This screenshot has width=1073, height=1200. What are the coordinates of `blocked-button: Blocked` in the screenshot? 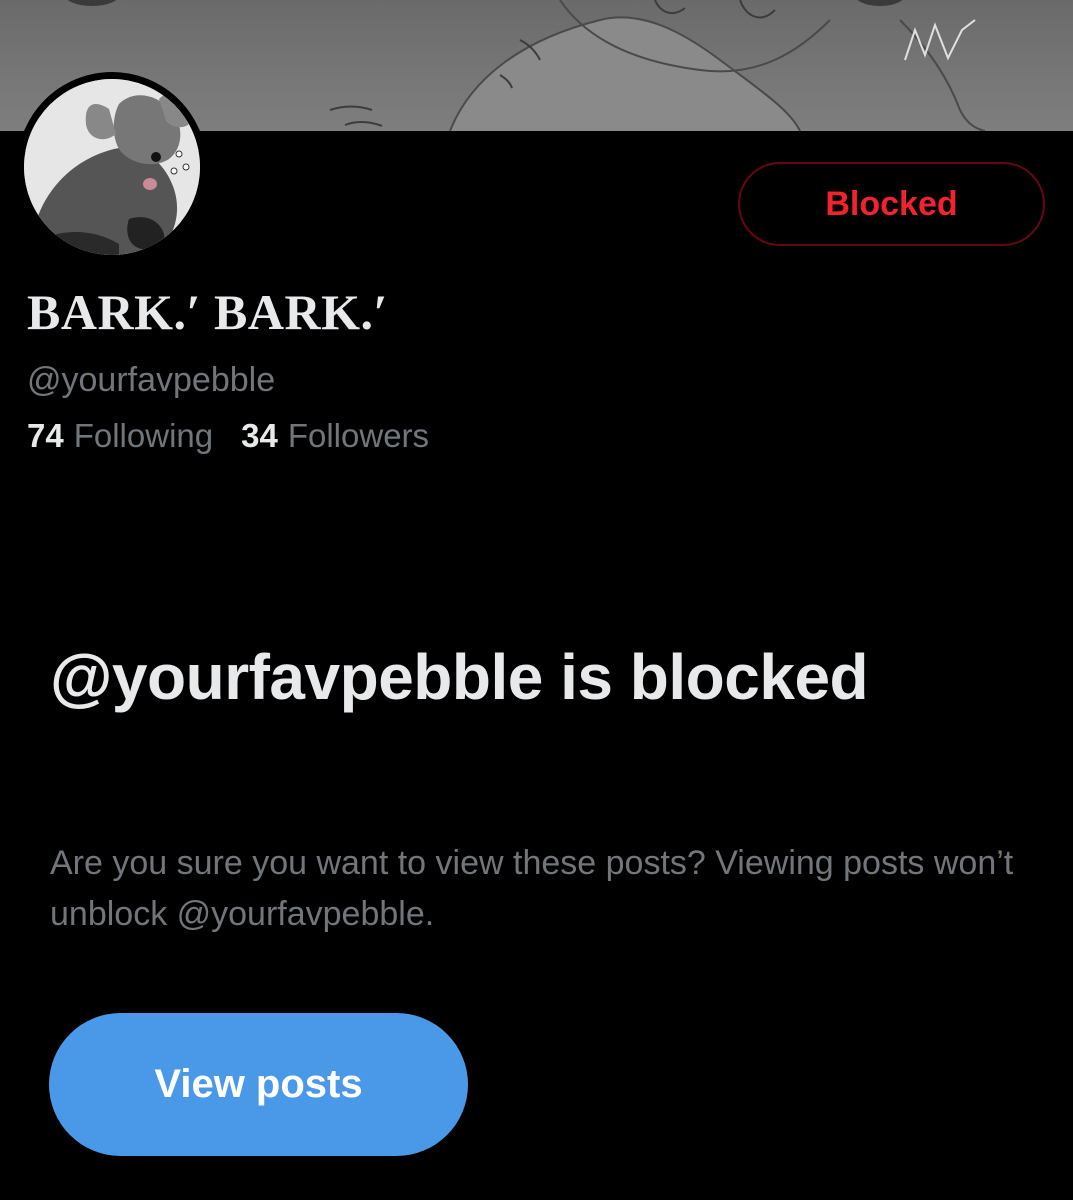 It's located at (891, 204).